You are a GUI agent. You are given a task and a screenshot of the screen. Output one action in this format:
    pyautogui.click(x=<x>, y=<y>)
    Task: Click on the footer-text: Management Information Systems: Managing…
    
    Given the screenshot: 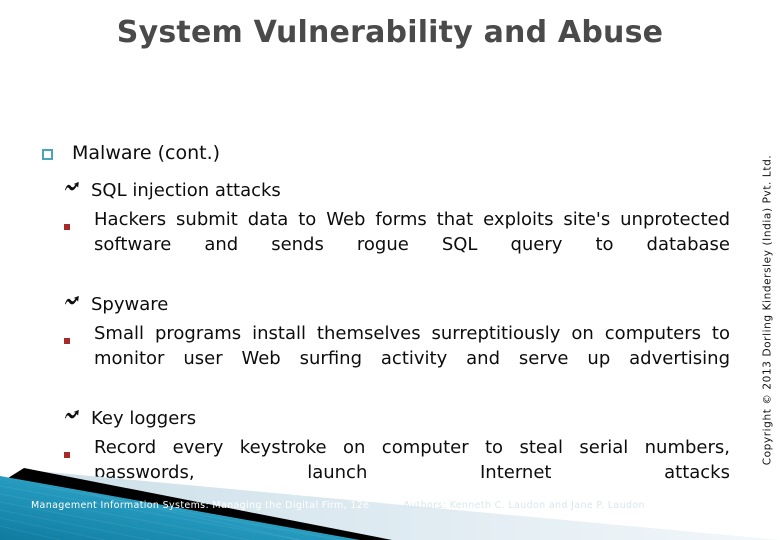 What is the action you would take?
    pyautogui.click(x=391, y=507)
    